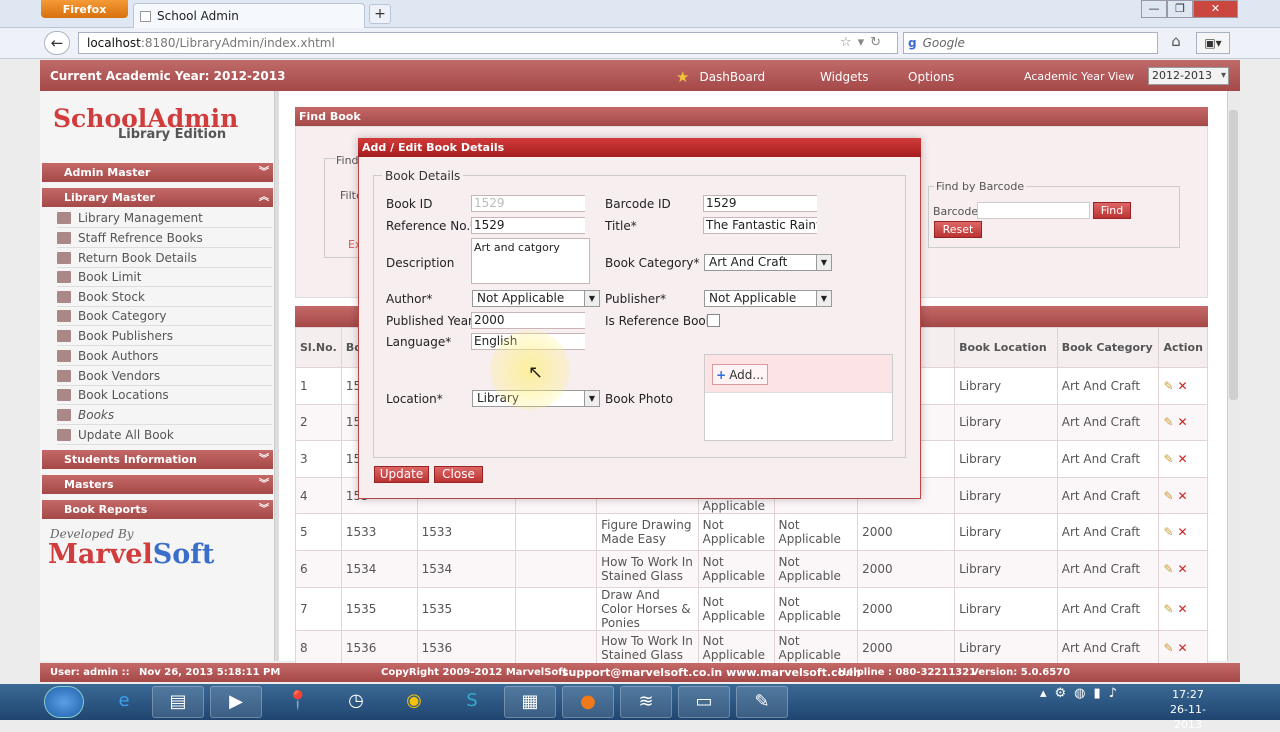 The width and height of the screenshot is (1280, 732). Describe the element at coordinates (1030, 43) in the screenshot. I see `search-input: g Google` at that location.